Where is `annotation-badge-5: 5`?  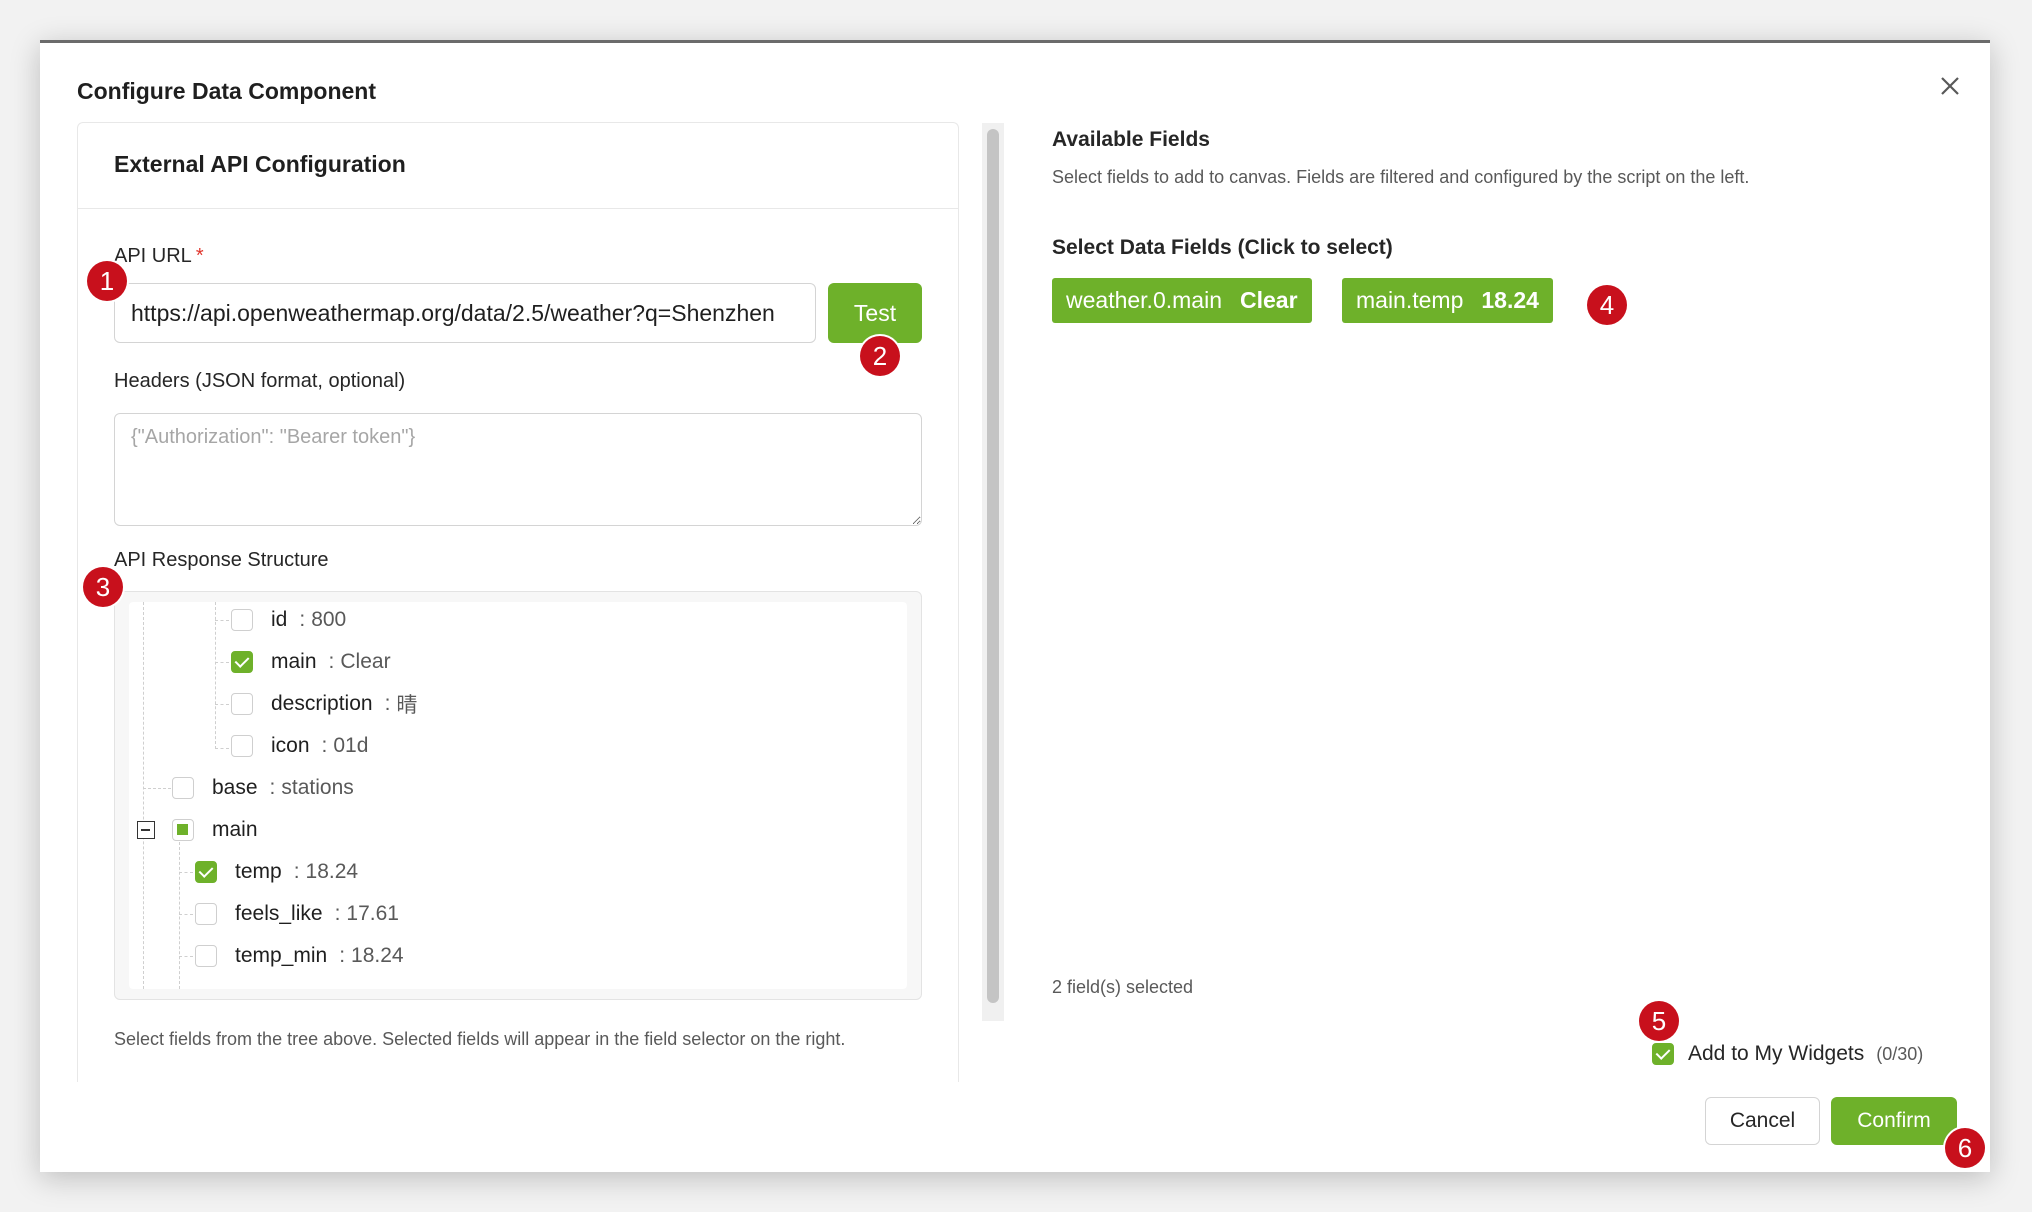
annotation-badge-5: 5 is located at coordinates (1659, 1021).